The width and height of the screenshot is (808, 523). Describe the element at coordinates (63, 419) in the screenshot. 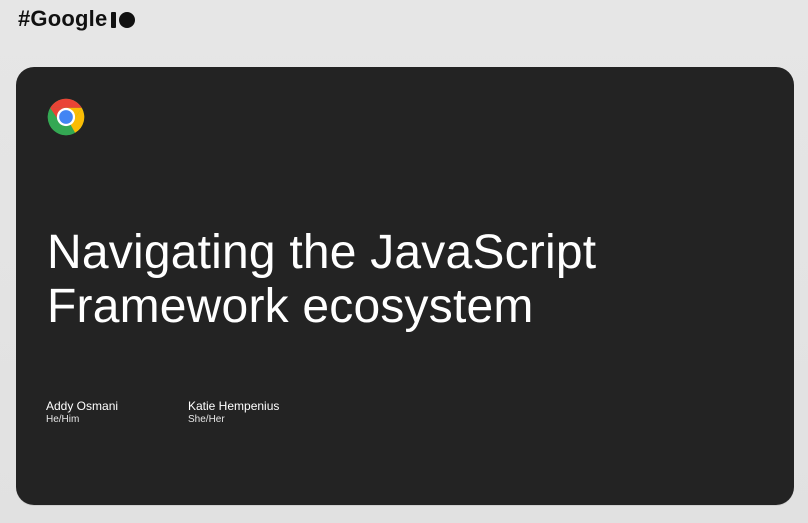

I see `speaker-pronouns: He/Him` at that location.